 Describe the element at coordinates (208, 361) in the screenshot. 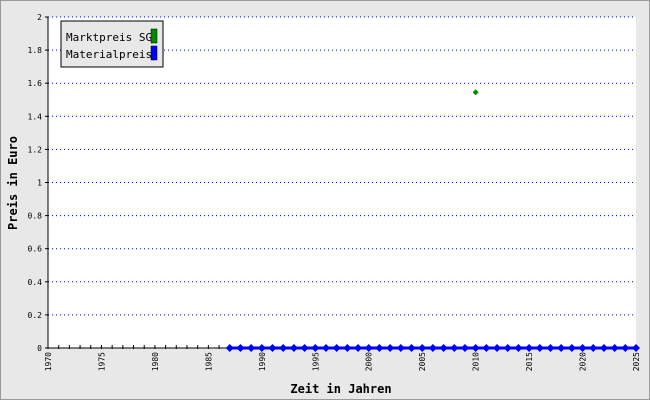

I see `x-tick-label: 1985` at that location.